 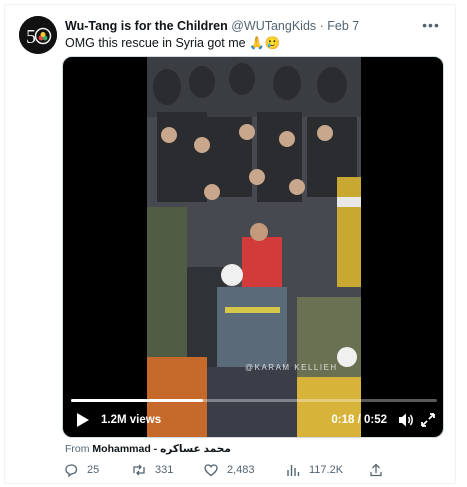 I want to click on like-button: 2,483, so click(x=229, y=470).